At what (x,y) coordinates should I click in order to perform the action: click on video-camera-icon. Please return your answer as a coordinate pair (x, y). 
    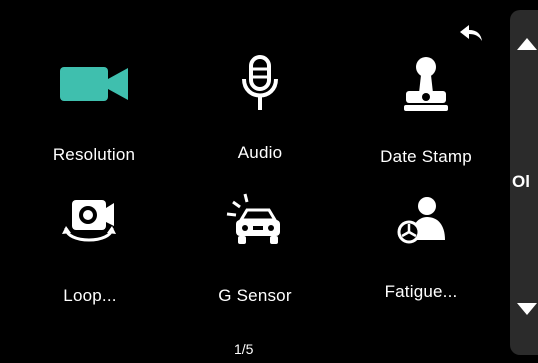
    Looking at the image, I should click on (94, 84).